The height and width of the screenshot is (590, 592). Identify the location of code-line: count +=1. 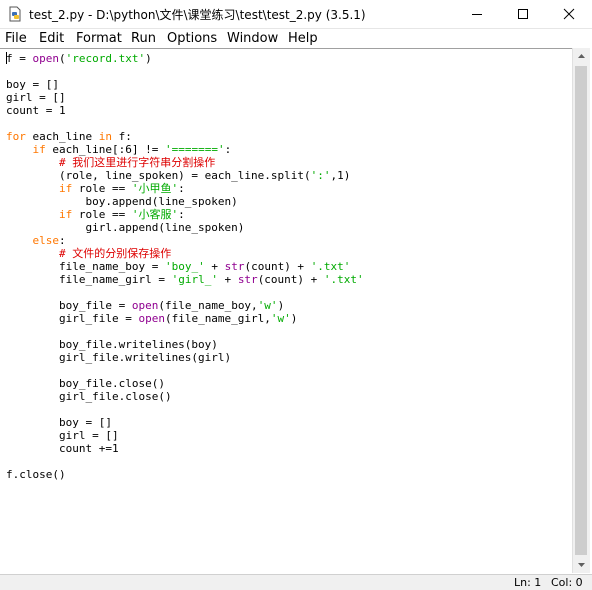
(185, 448).